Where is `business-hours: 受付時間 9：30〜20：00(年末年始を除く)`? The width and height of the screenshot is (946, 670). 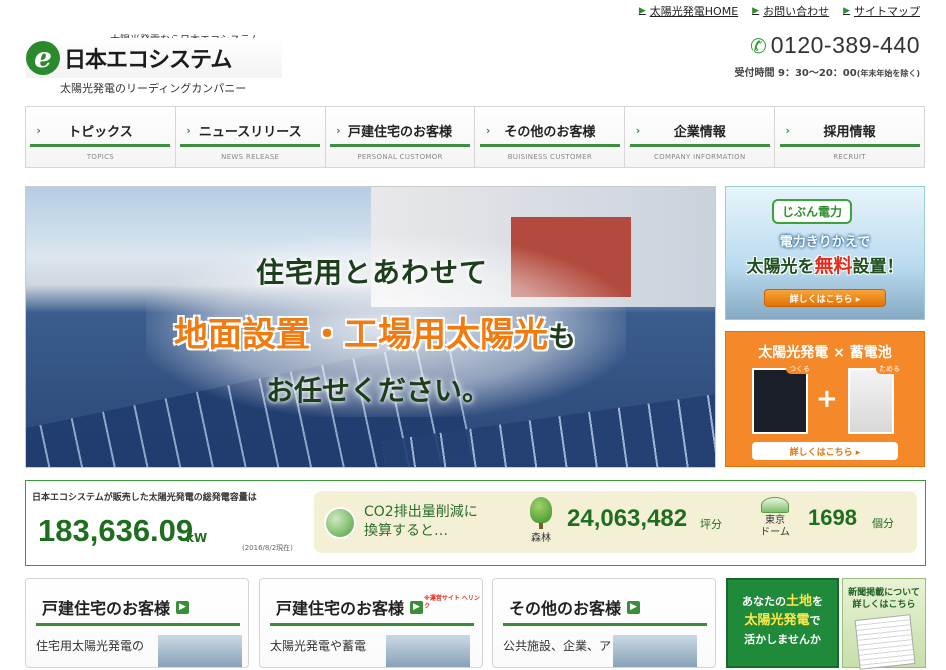
business-hours: 受付時間 9：30〜20：00(年末年始を除く) is located at coordinates (828, 71).